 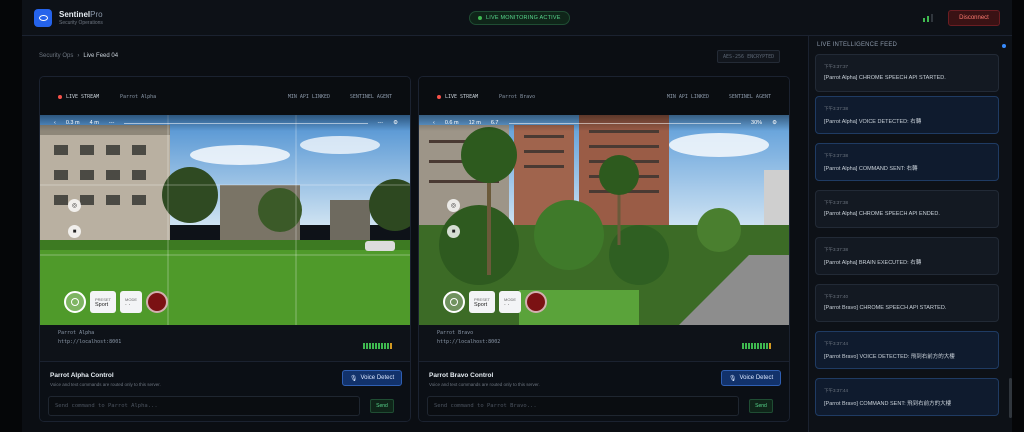 I want to click on live-indicator-icon, so click(x=1004, y=46).